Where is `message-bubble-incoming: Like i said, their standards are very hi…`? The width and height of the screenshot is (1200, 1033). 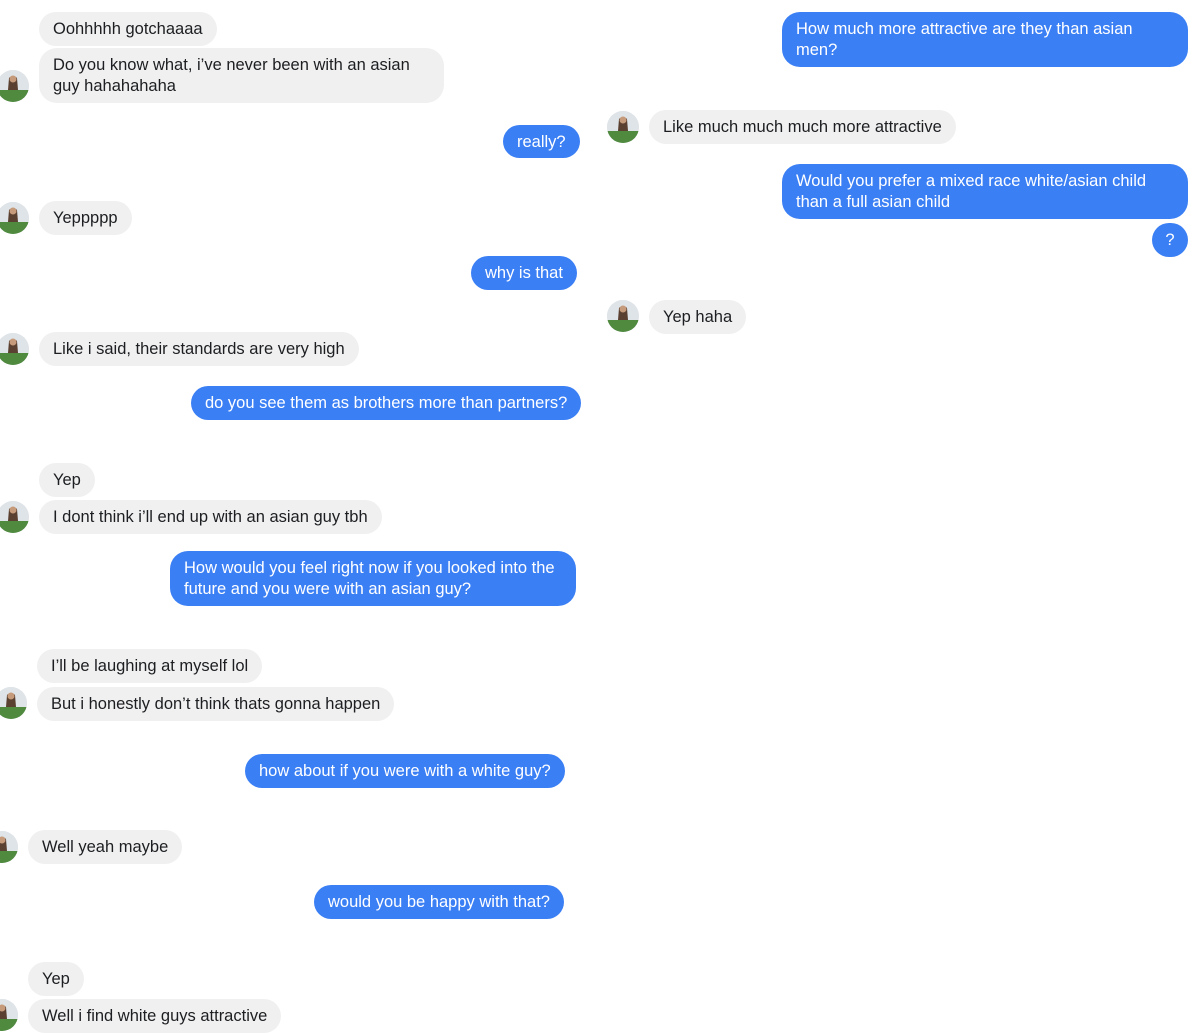
message-bubble-incoming: Like i said, their standards are very hi… is located at coordinates (199, 349).